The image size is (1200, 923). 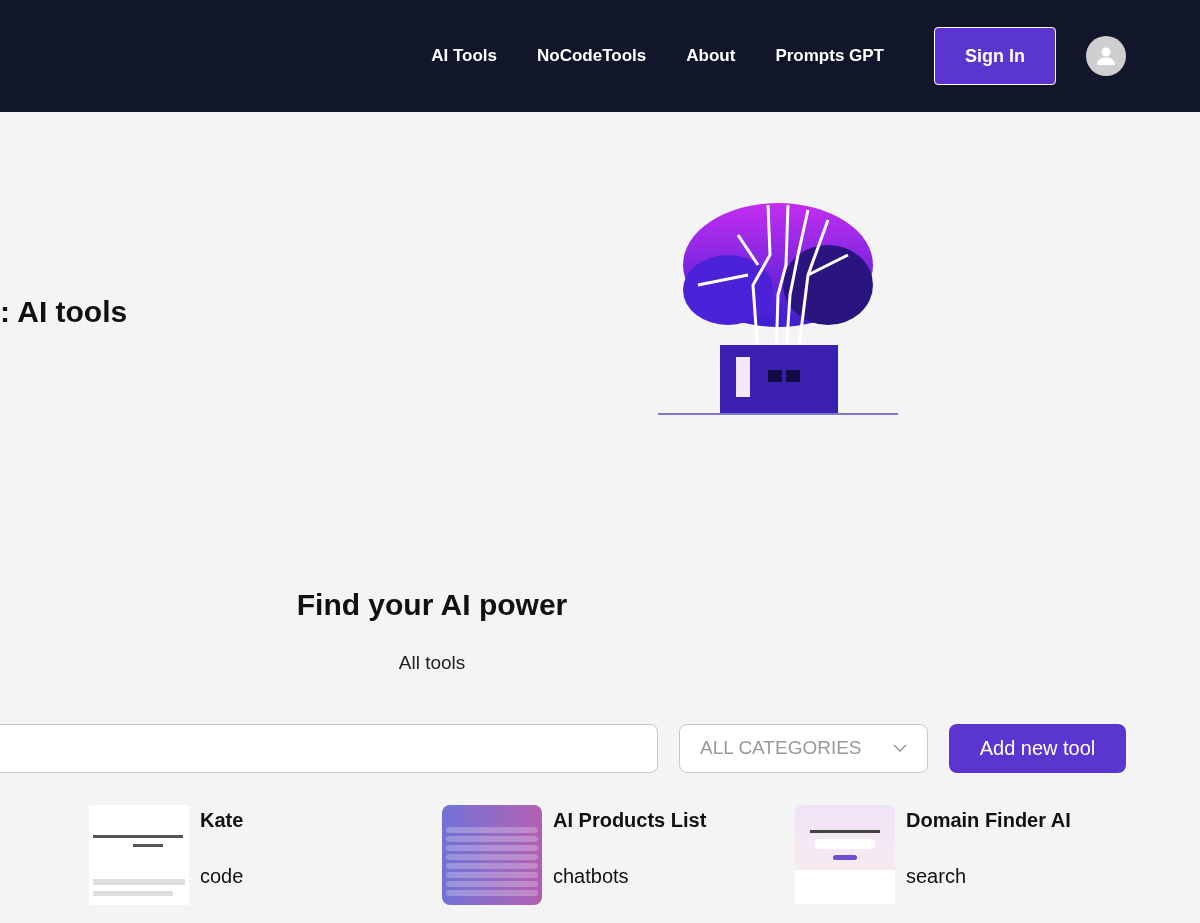 What do you see at coordinates (1037, 748) in the screenshot?
I see `add-tool-button: Add new tool` at bounding box center [1037, 748].